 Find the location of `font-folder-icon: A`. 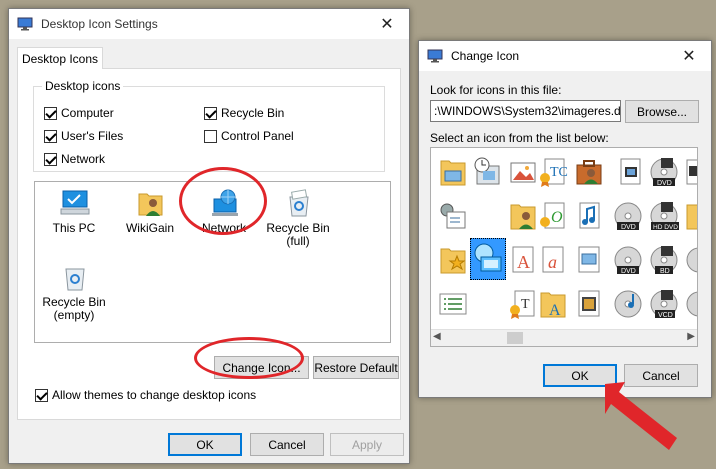

font-folder-icon: A is located at coordinates (553, 304).